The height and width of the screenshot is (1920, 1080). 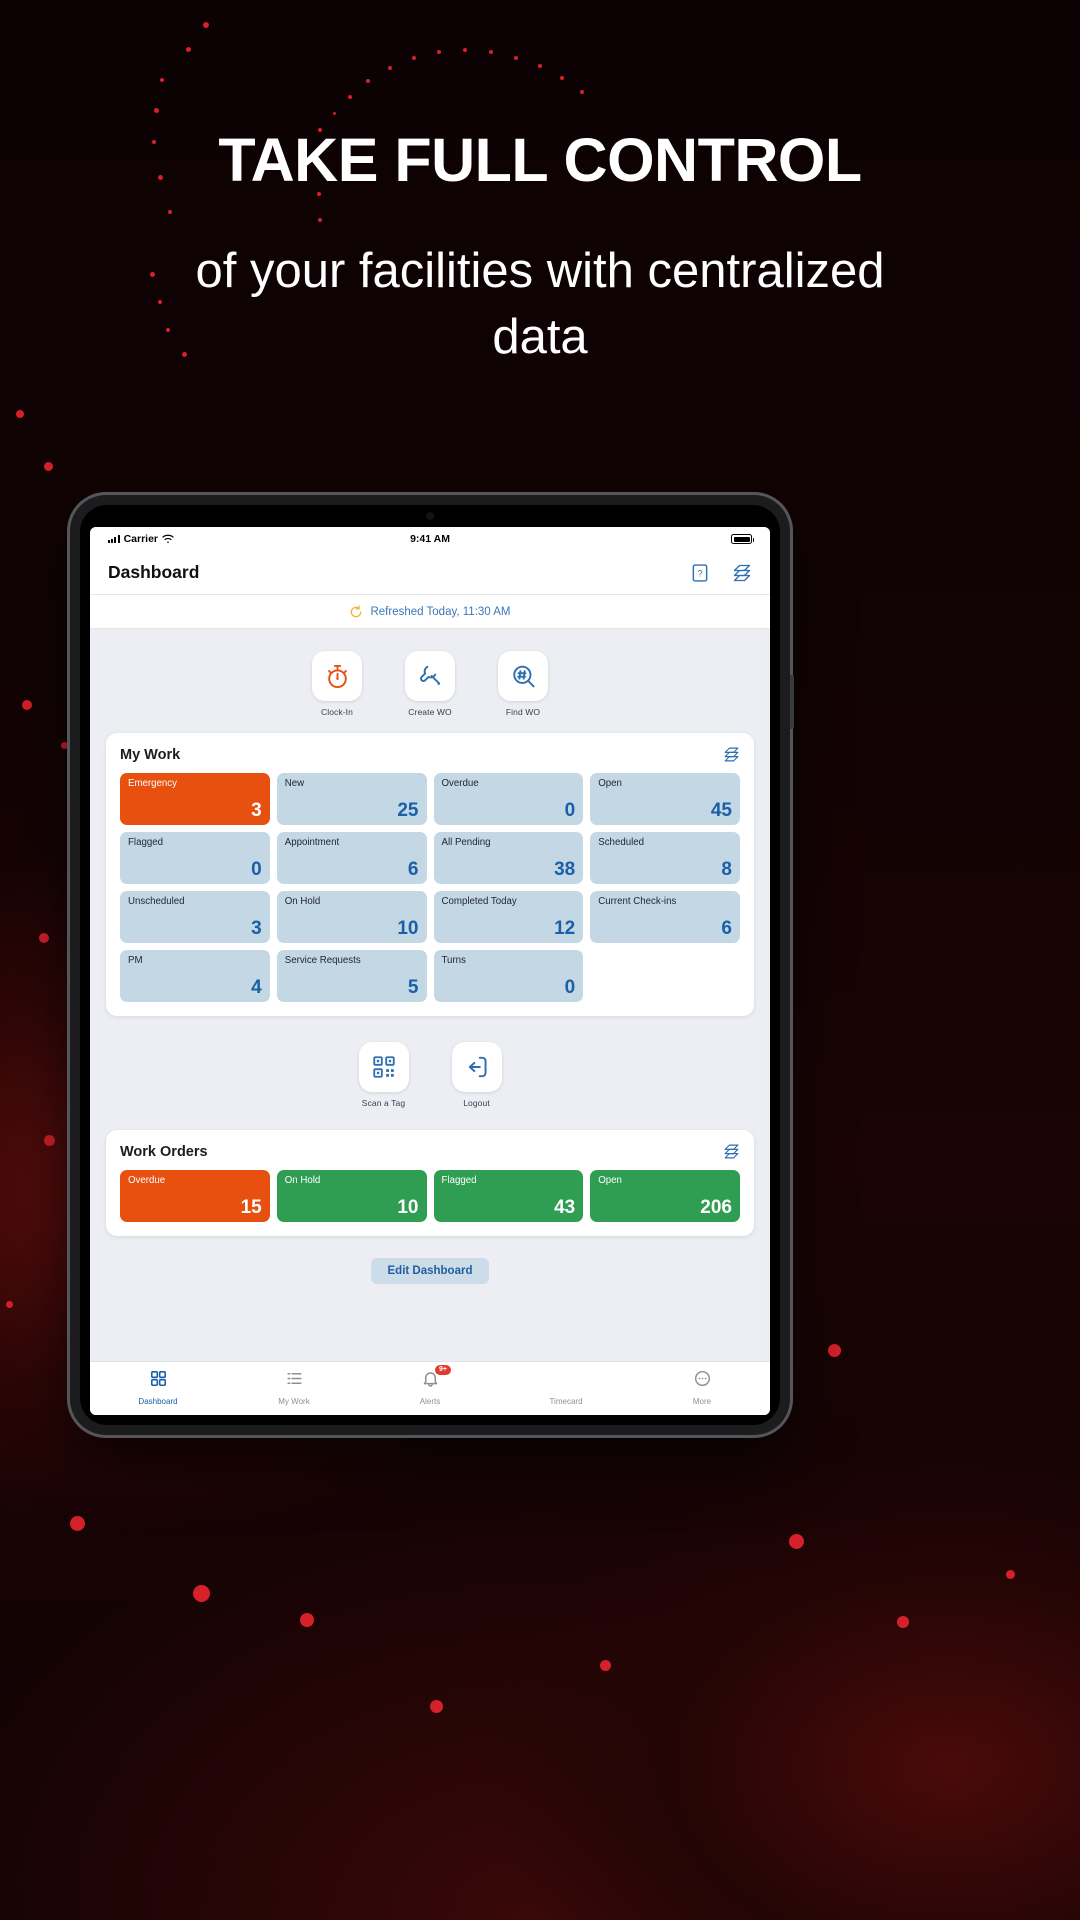 I want to click on dashboard-tile: Overdue 0, so click(x=508, y=799).